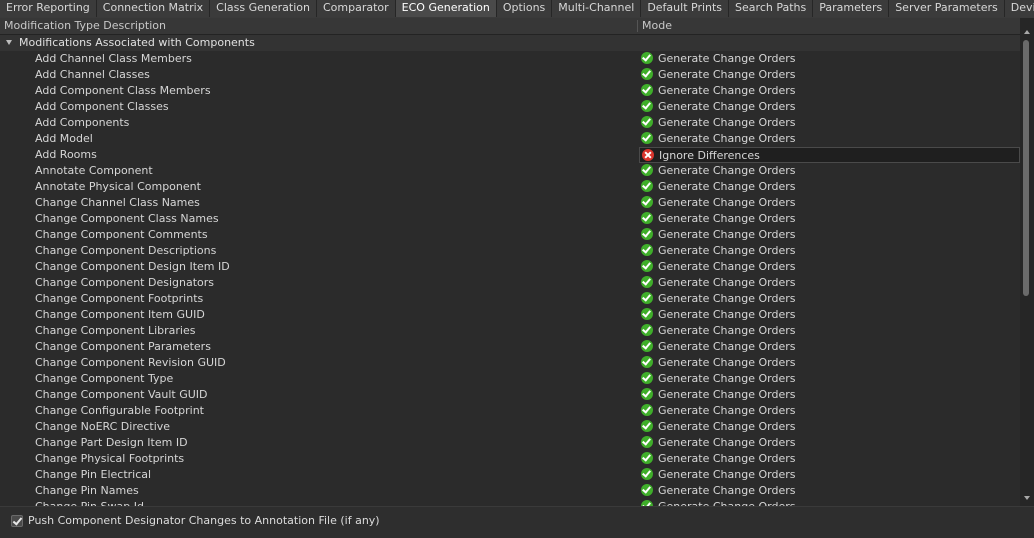  Describe the element at coordinates (524, 8) in the screenshot. I see `tab-options: Options` at that location.